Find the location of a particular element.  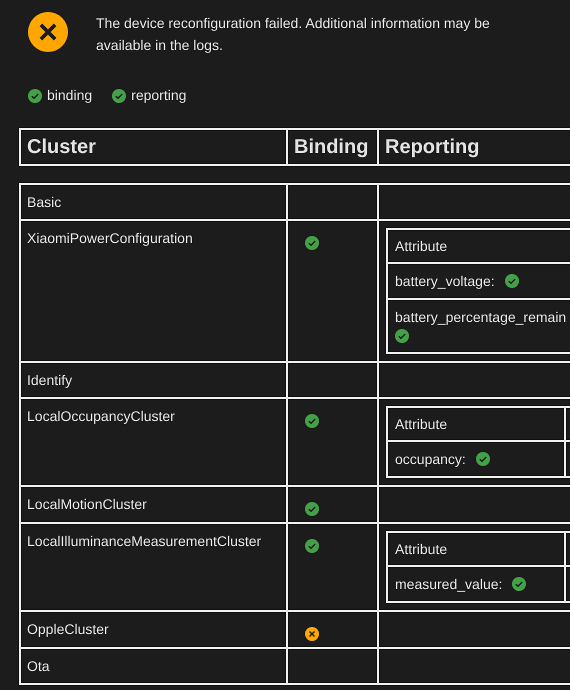

column-header: Binding is located at coordinates (332, 147).